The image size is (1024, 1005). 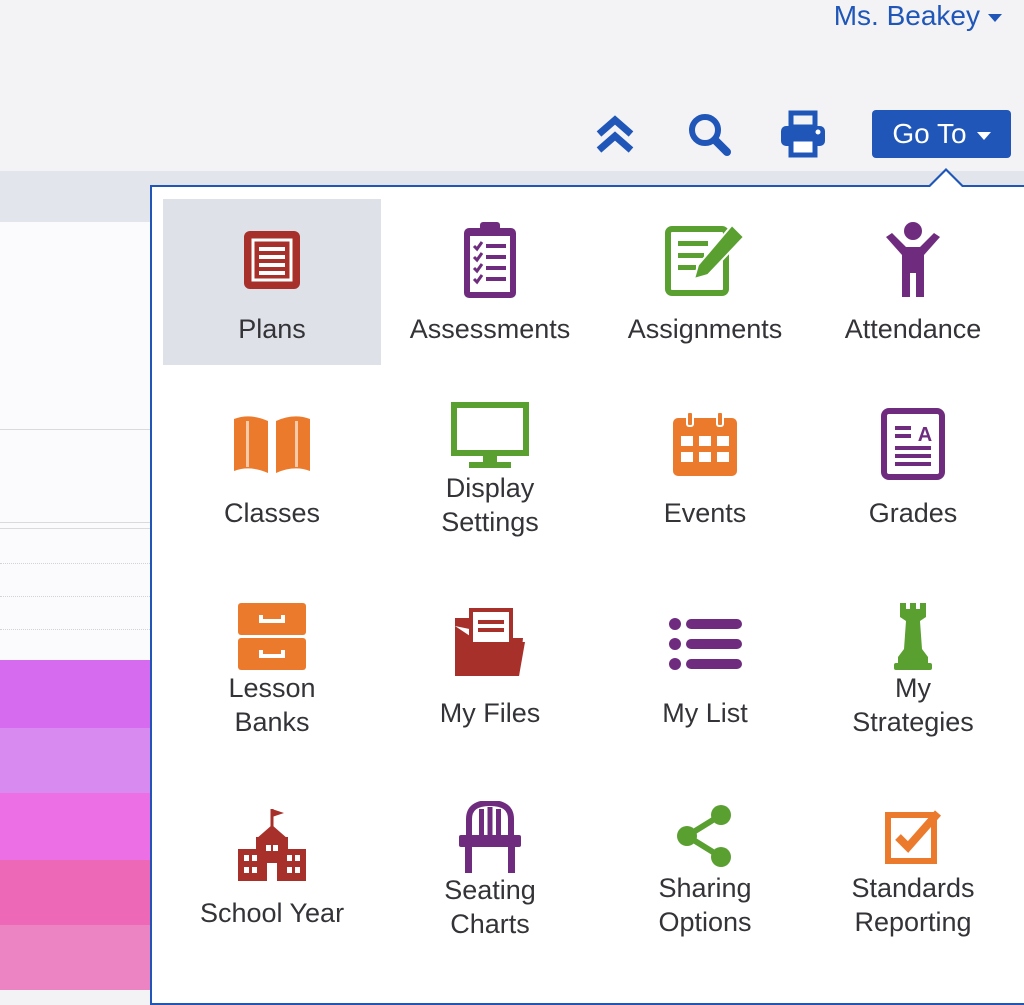 What do you see at coordinates (272, 444) in the screenshot?
I see `open-book-icon` at bounding box center [272, 444].